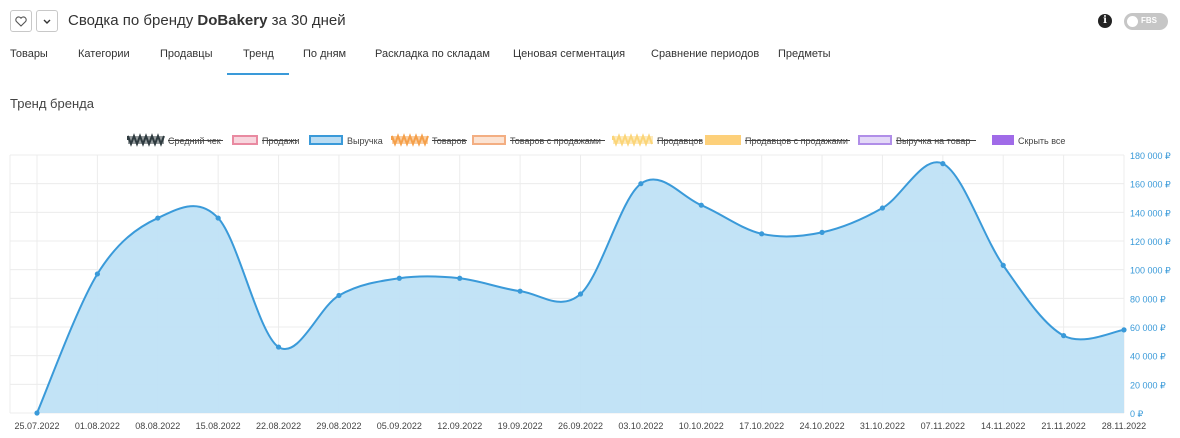 The width and height of the screenshot is (1180, 438). Describe the element at coordinates (1148, 385) in the screenshot. I see `y-tick-label: 20 000 ₽` at that location.